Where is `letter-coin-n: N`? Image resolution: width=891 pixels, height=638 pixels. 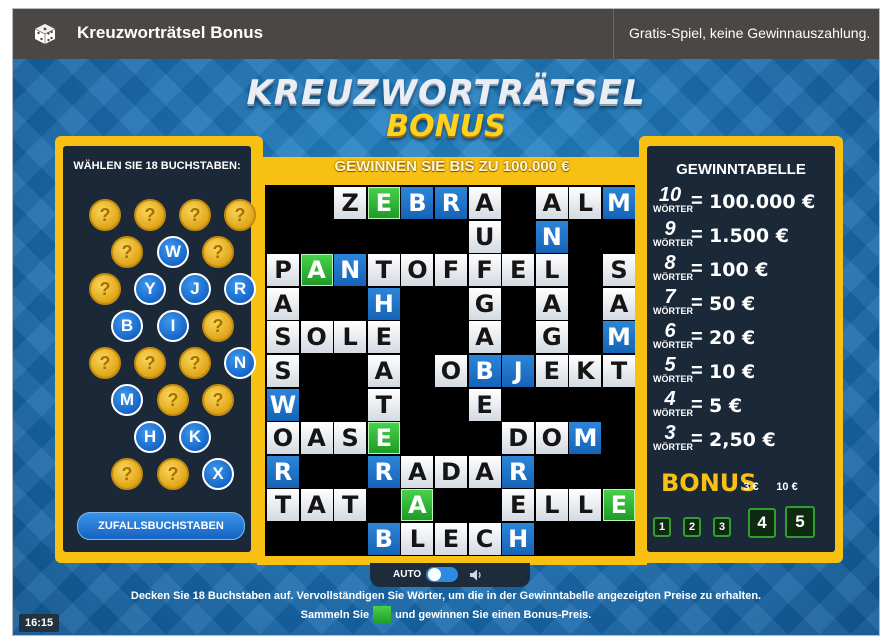 letter-coin-n: N is located at coordinates (240, 363).